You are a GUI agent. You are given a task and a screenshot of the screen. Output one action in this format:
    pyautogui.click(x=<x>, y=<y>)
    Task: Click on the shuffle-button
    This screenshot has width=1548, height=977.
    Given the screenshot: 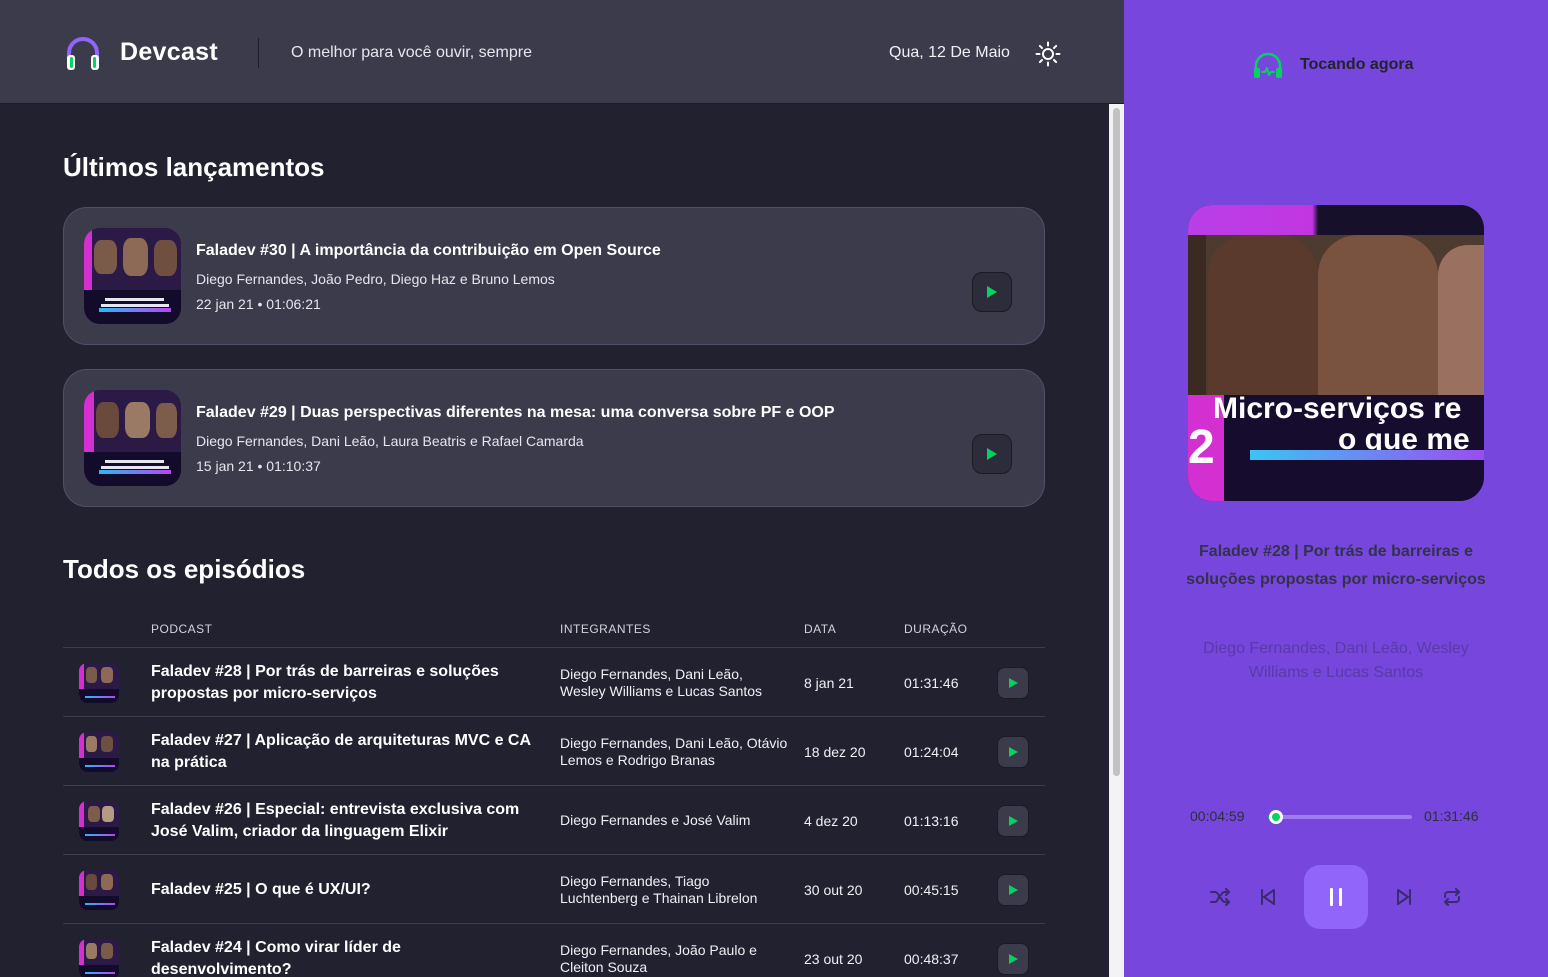 What is the action you would take?
    pyautogui.click(x=1220, y=897)
    